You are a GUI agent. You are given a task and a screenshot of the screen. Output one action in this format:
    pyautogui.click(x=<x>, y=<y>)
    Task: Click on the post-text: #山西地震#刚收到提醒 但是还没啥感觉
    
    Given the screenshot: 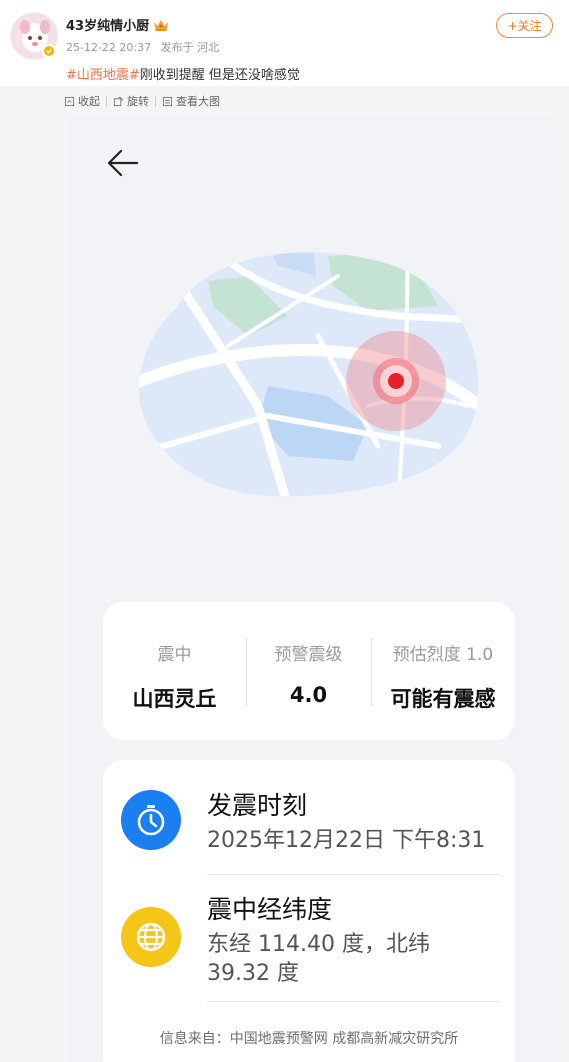 What is the action you would take?
    pyautogui.click(x=183, y=73)
    